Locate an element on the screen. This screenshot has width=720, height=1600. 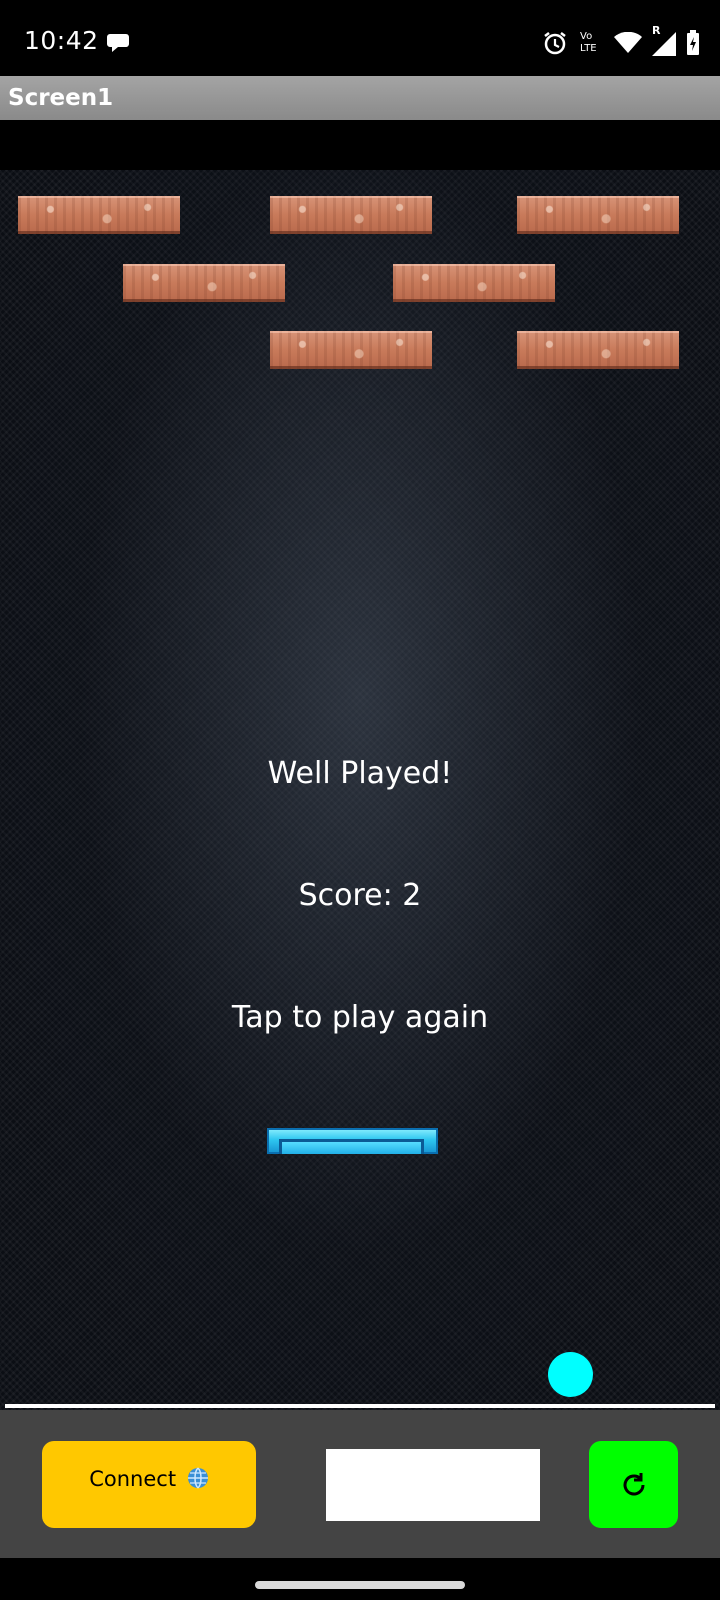
navigation-bar is located at coordinates (360, 1579).